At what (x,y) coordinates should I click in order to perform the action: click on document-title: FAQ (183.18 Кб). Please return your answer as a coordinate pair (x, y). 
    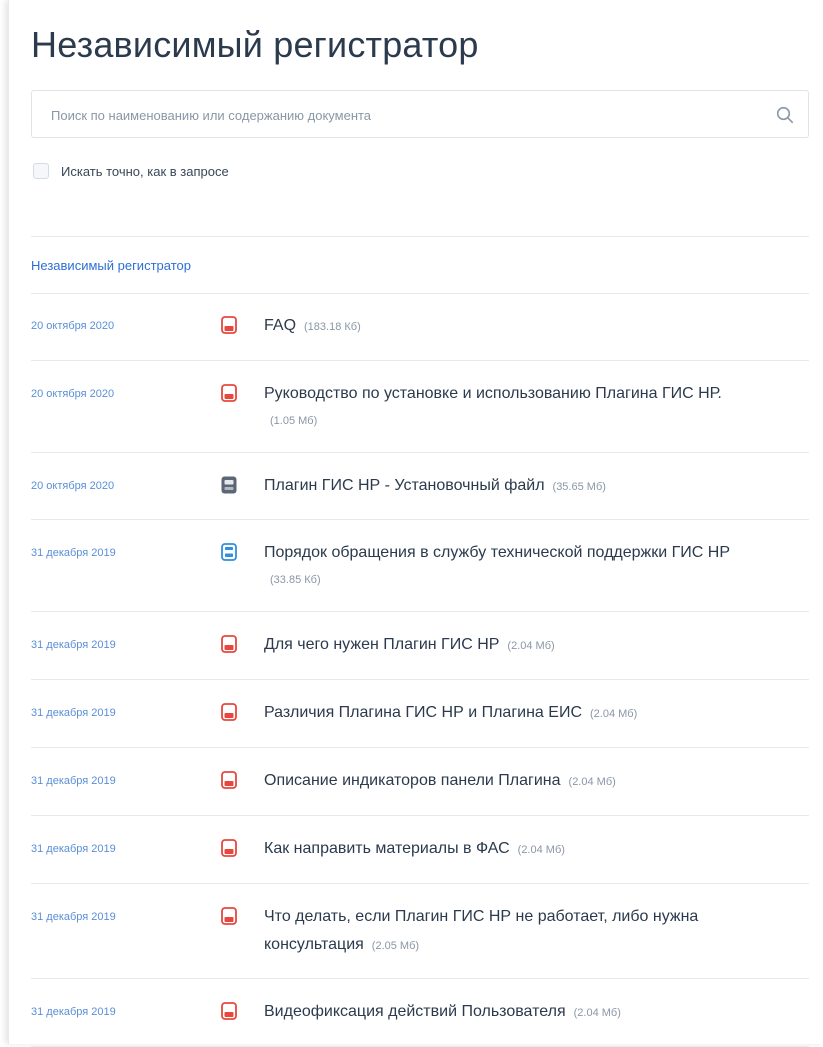
    Looking at the image, I should click on (536, 326).